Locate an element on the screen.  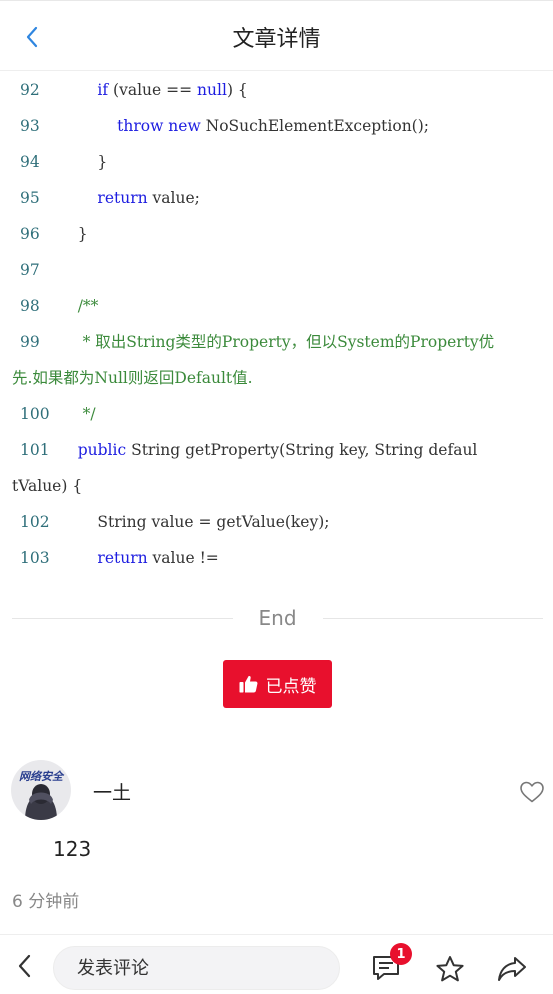
line-number: 99 is located at coordinates (30, 342).